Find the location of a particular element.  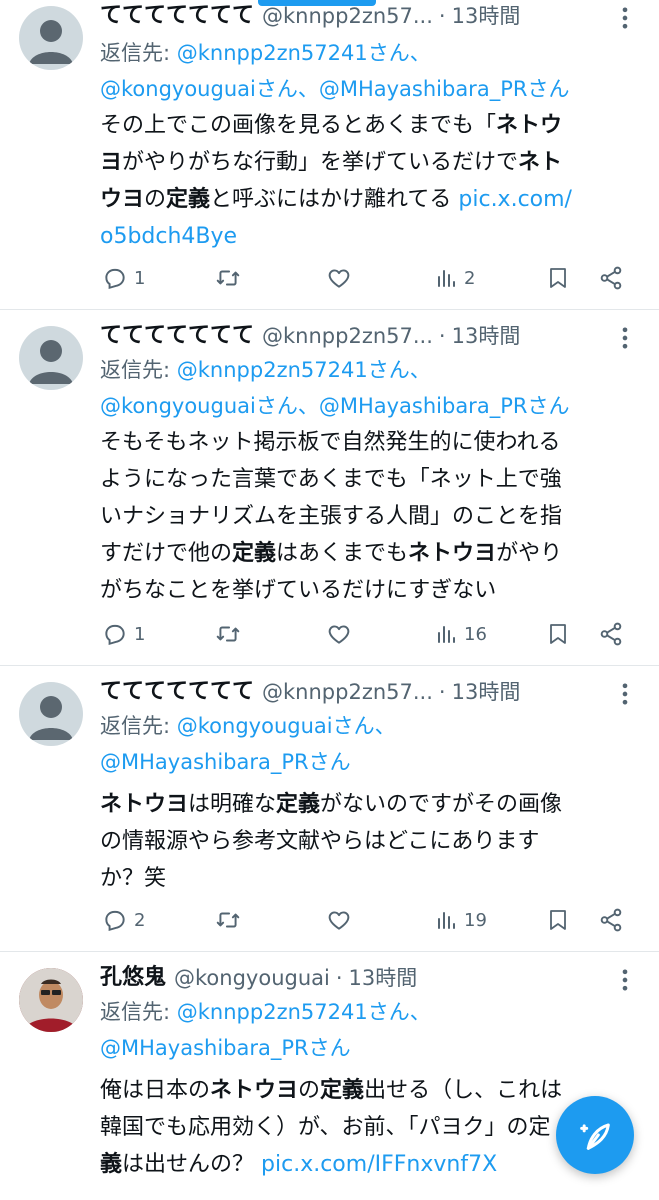

text-fragment: その上でこの画像を見るとあくまでも「 is located at coordinates (298, 125).